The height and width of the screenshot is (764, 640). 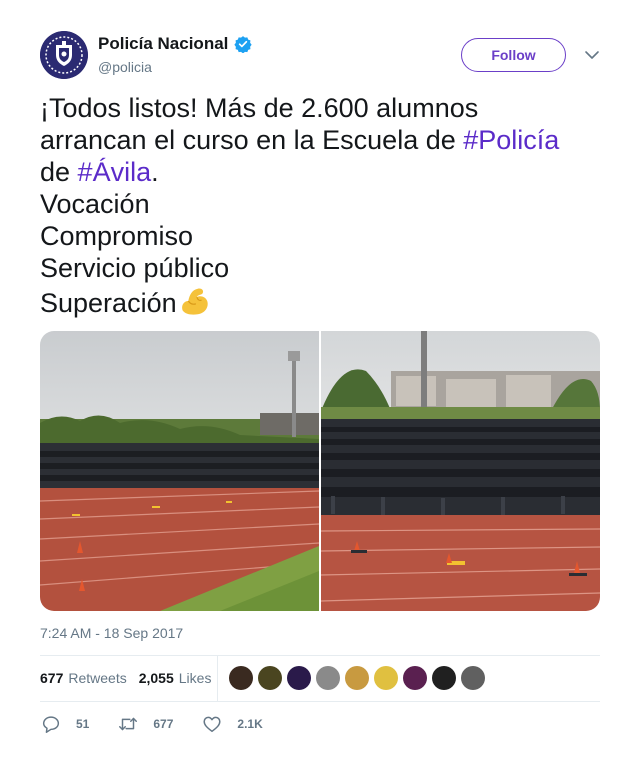 I want to click on retweet-count: 677, so click(x=163, y=724).